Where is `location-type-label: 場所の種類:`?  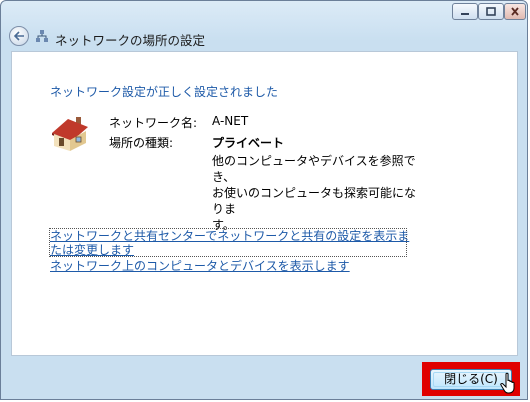
location-type-label: 場所の種類: is located at coordinates (141, 143).